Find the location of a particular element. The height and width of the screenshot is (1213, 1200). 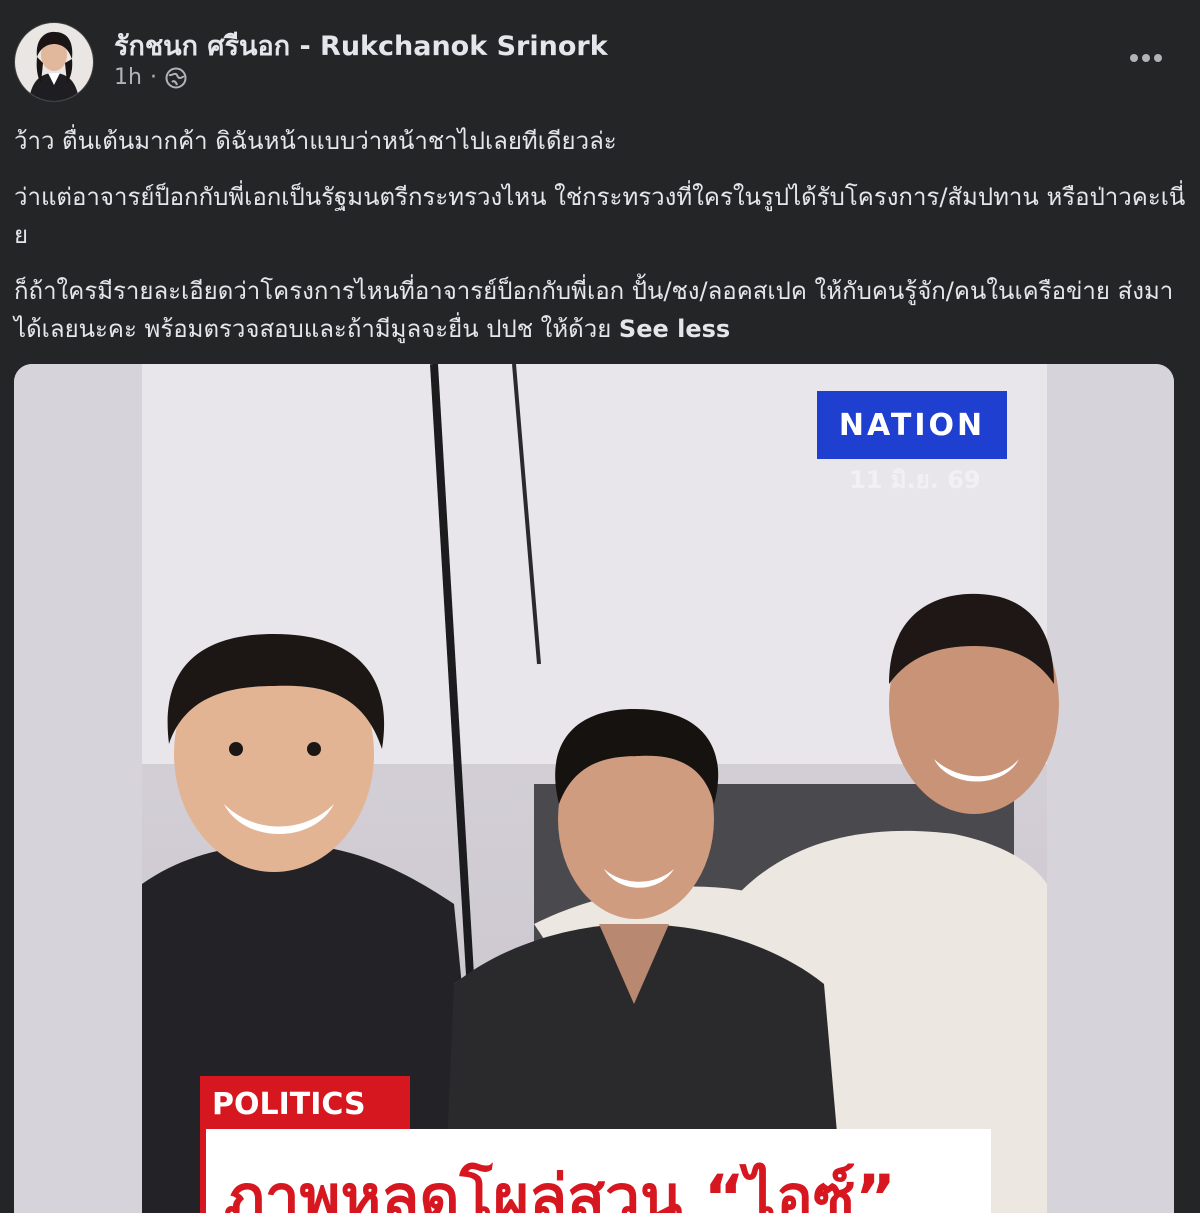

author-name: รักชนก ศรีนอก - Rukchanok Srinork is located at coordinates (361, 45).